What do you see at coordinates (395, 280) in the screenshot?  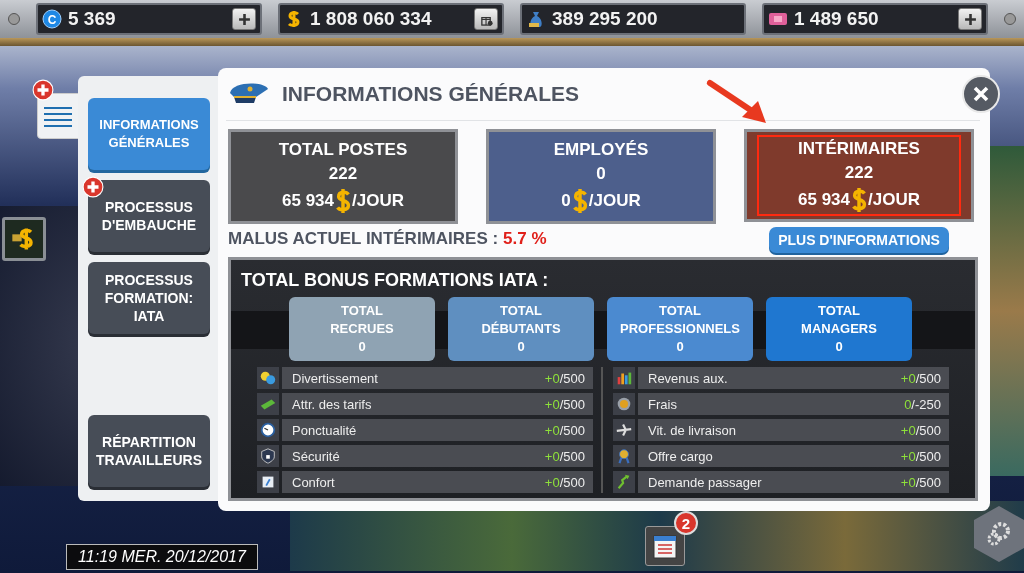 I see `bonus-title: TOTAL BONUS FORMATIONS IATA :` at bounding box center [395, 280].